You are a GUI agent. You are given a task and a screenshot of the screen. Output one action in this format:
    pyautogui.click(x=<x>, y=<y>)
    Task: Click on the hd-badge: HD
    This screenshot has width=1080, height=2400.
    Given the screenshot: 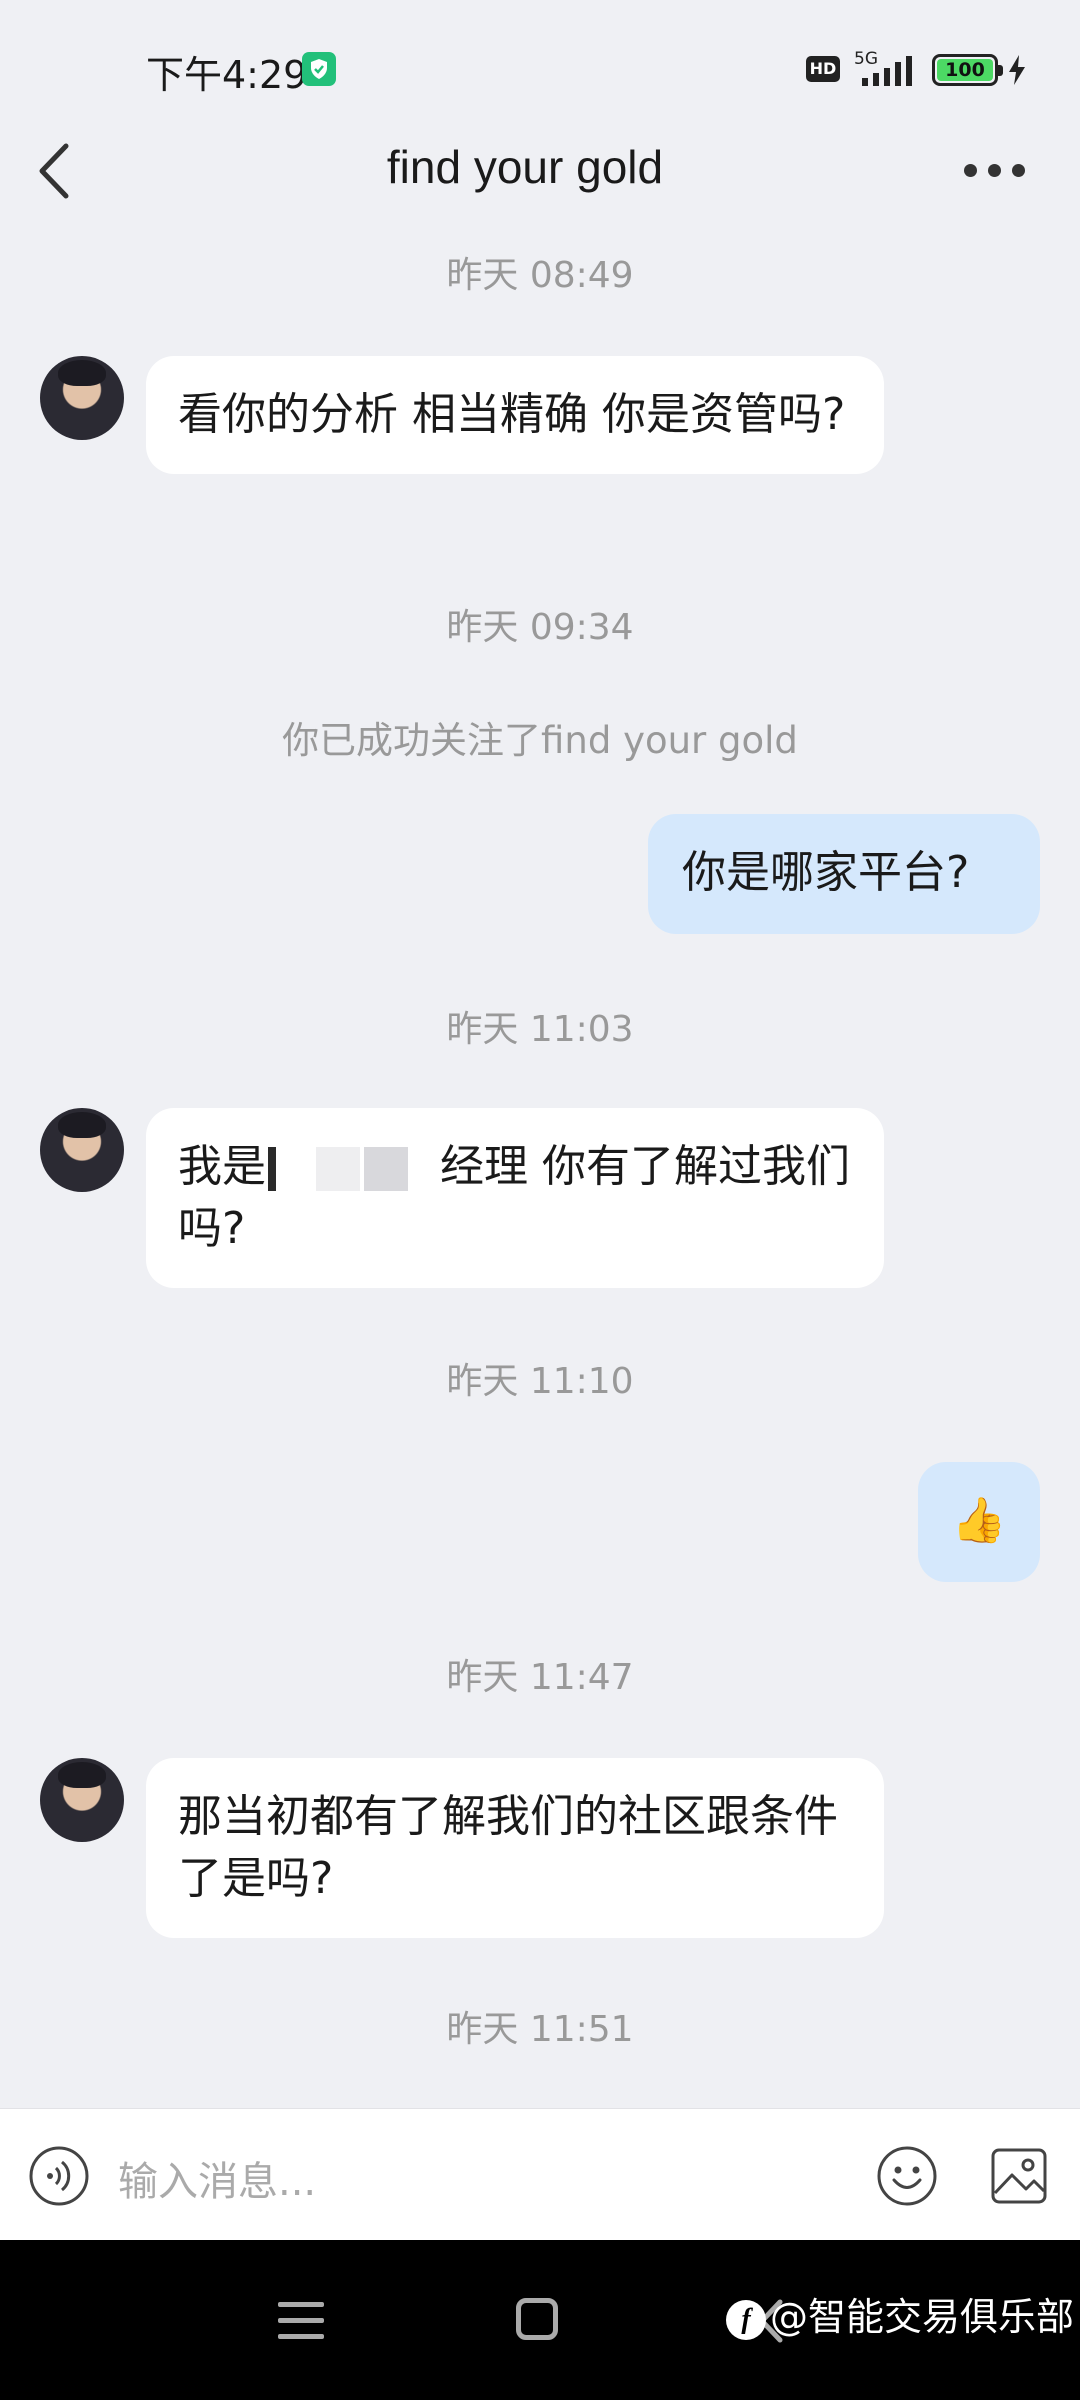 What is the action you would take?
    pyautogui.click(x=823, y=69)
    